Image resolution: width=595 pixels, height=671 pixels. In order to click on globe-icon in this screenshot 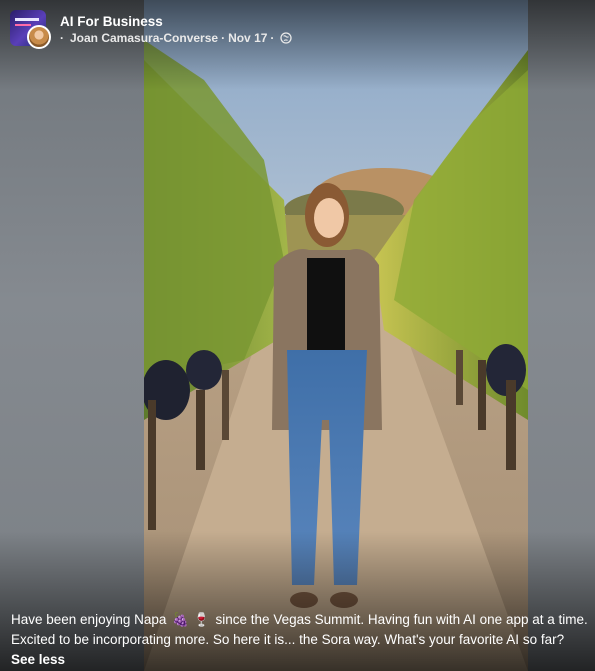, I will do `click(286, 37)`.